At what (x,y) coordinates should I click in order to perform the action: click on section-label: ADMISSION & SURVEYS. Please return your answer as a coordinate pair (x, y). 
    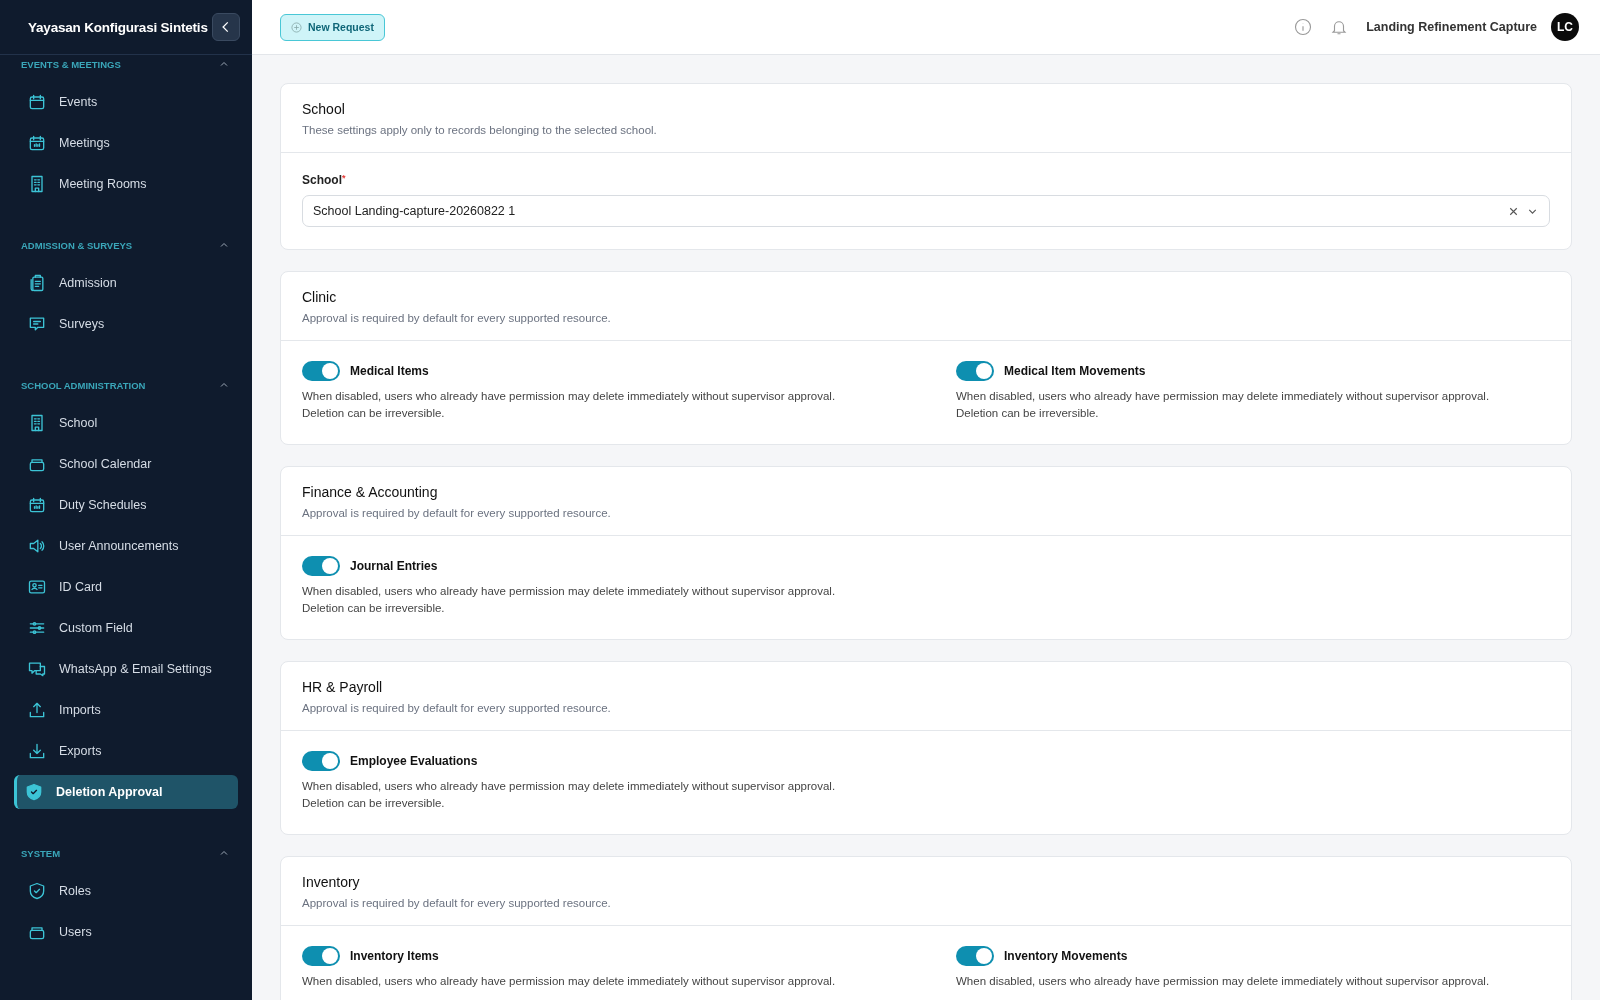
    Looking at the image, I should click on (77, 245).